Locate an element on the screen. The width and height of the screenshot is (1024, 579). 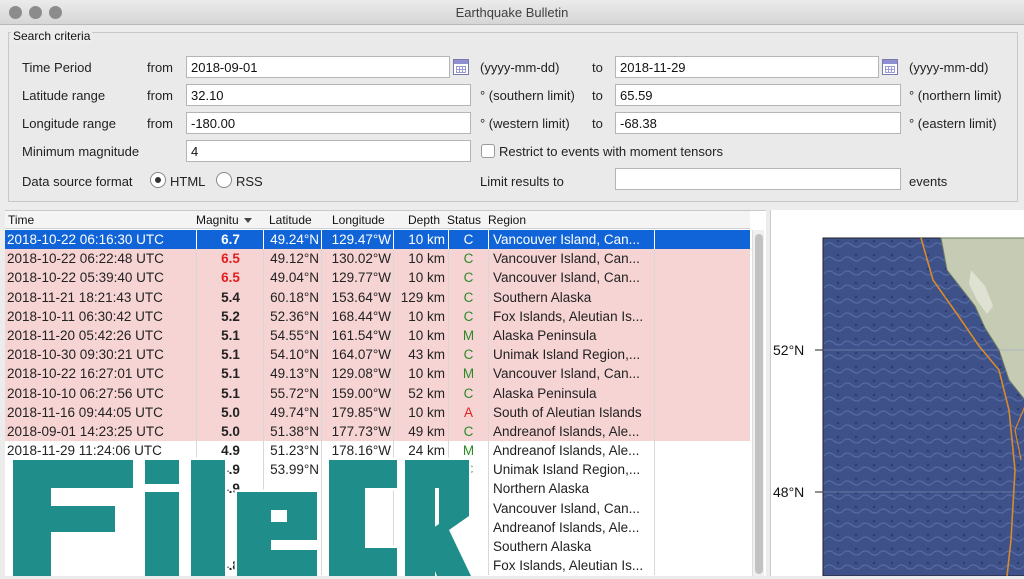
cell-magnitude: 5.0 is located at coordinates (231, 431).